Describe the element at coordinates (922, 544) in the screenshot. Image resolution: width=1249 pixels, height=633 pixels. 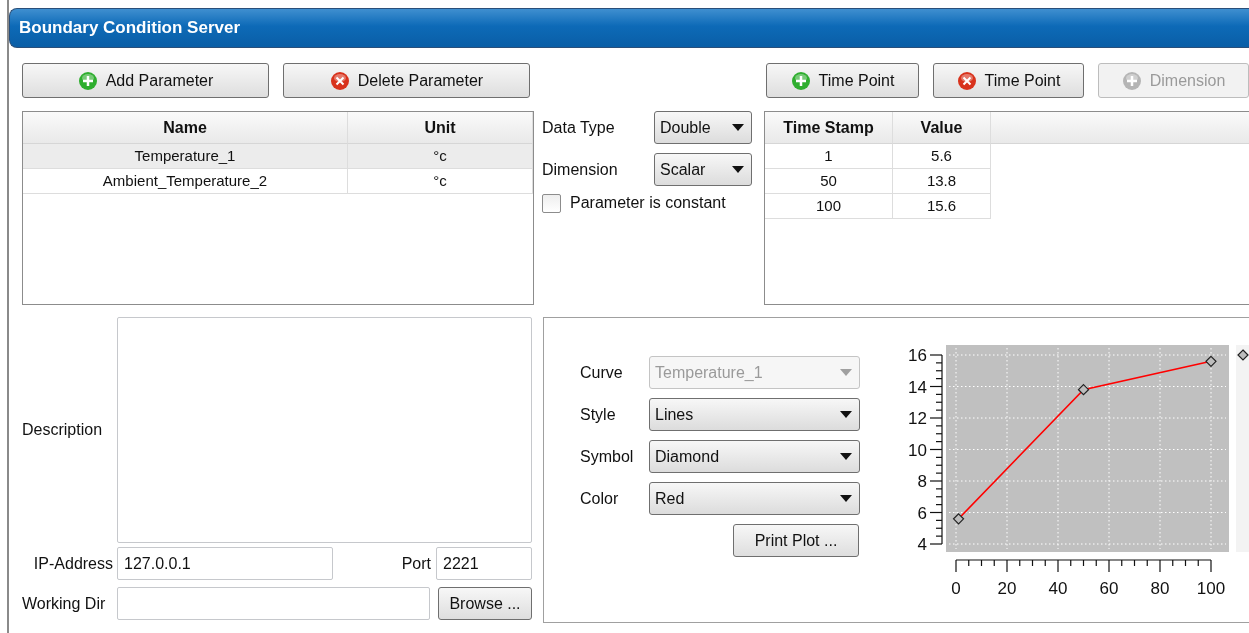
I see `tick-label: 4` at that location.